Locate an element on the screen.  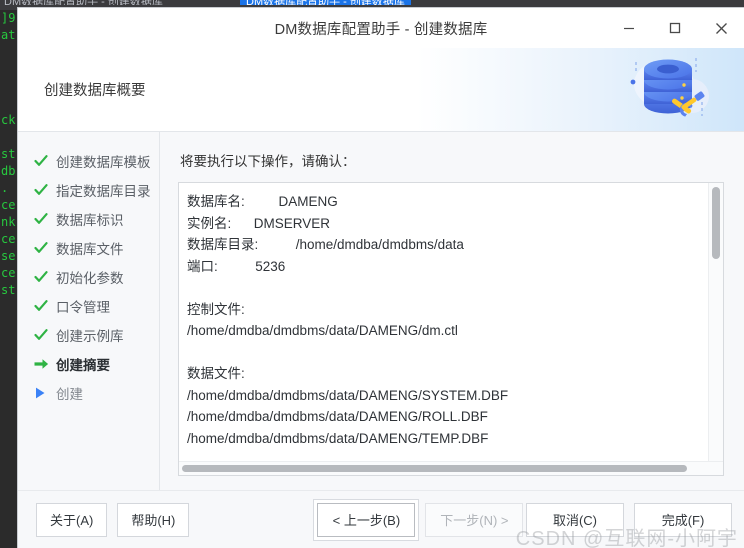
sidebar-item-init-params: 初始化参数 is located at coordinates (88, 276).